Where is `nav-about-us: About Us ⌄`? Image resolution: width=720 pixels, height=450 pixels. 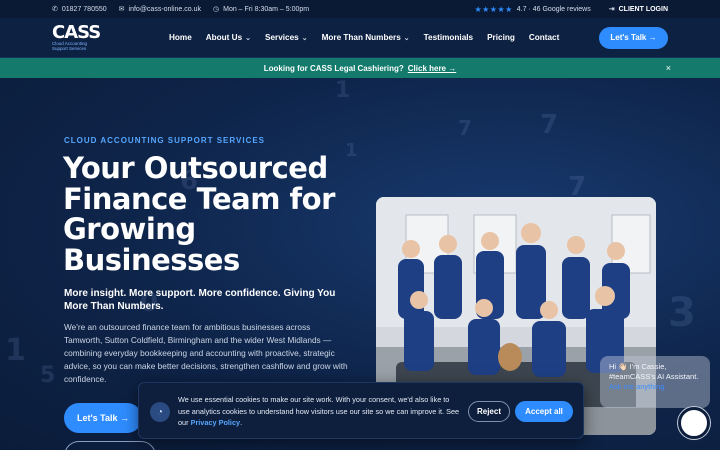 nav-about-us: About Us ⌄ is located at coordinates (228, 37).